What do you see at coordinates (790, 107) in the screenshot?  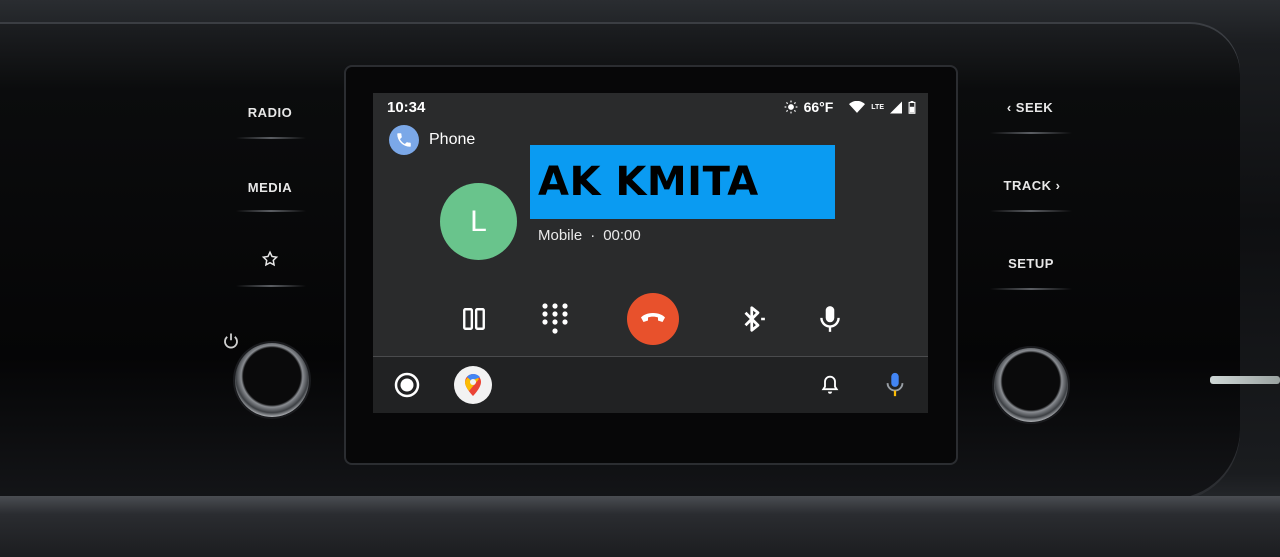 I see `sun-icon` at bounding box center [790, 107].